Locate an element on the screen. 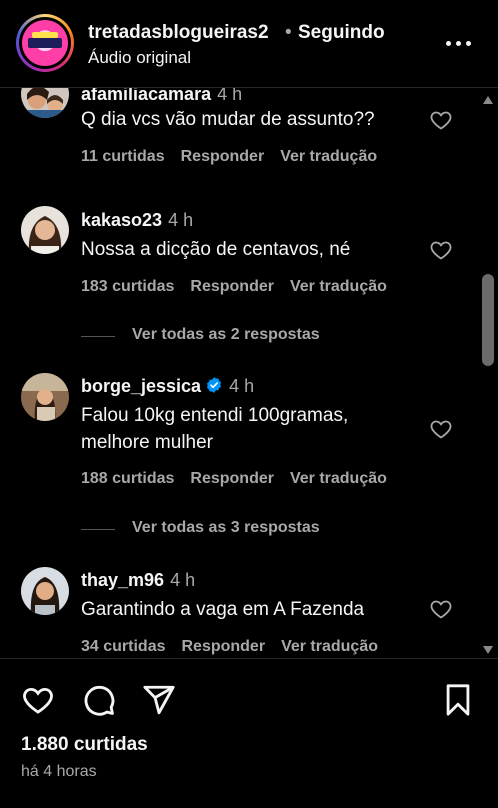 Image resolution: width=498 pixels, height=808 pixels. view-replies-label: Ver todas as 3 respostas is located at coordinates (226, 528).